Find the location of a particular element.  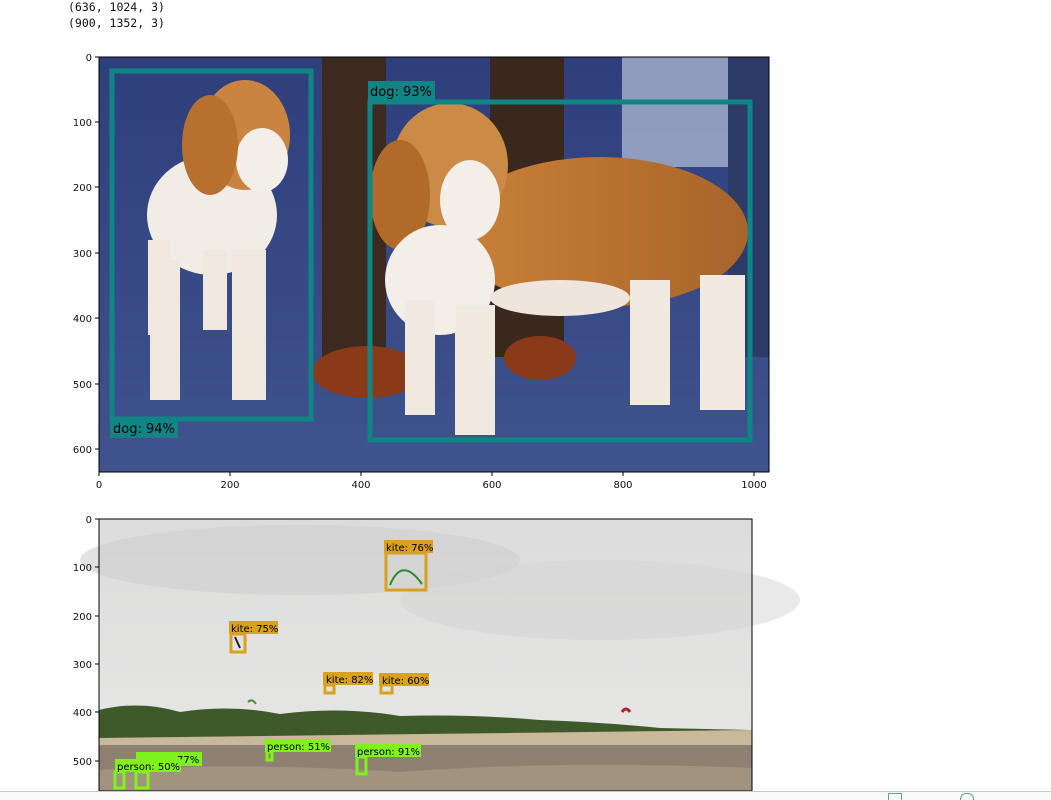

fig2-ytick-300: 300 is located at coordinates (82, 665).